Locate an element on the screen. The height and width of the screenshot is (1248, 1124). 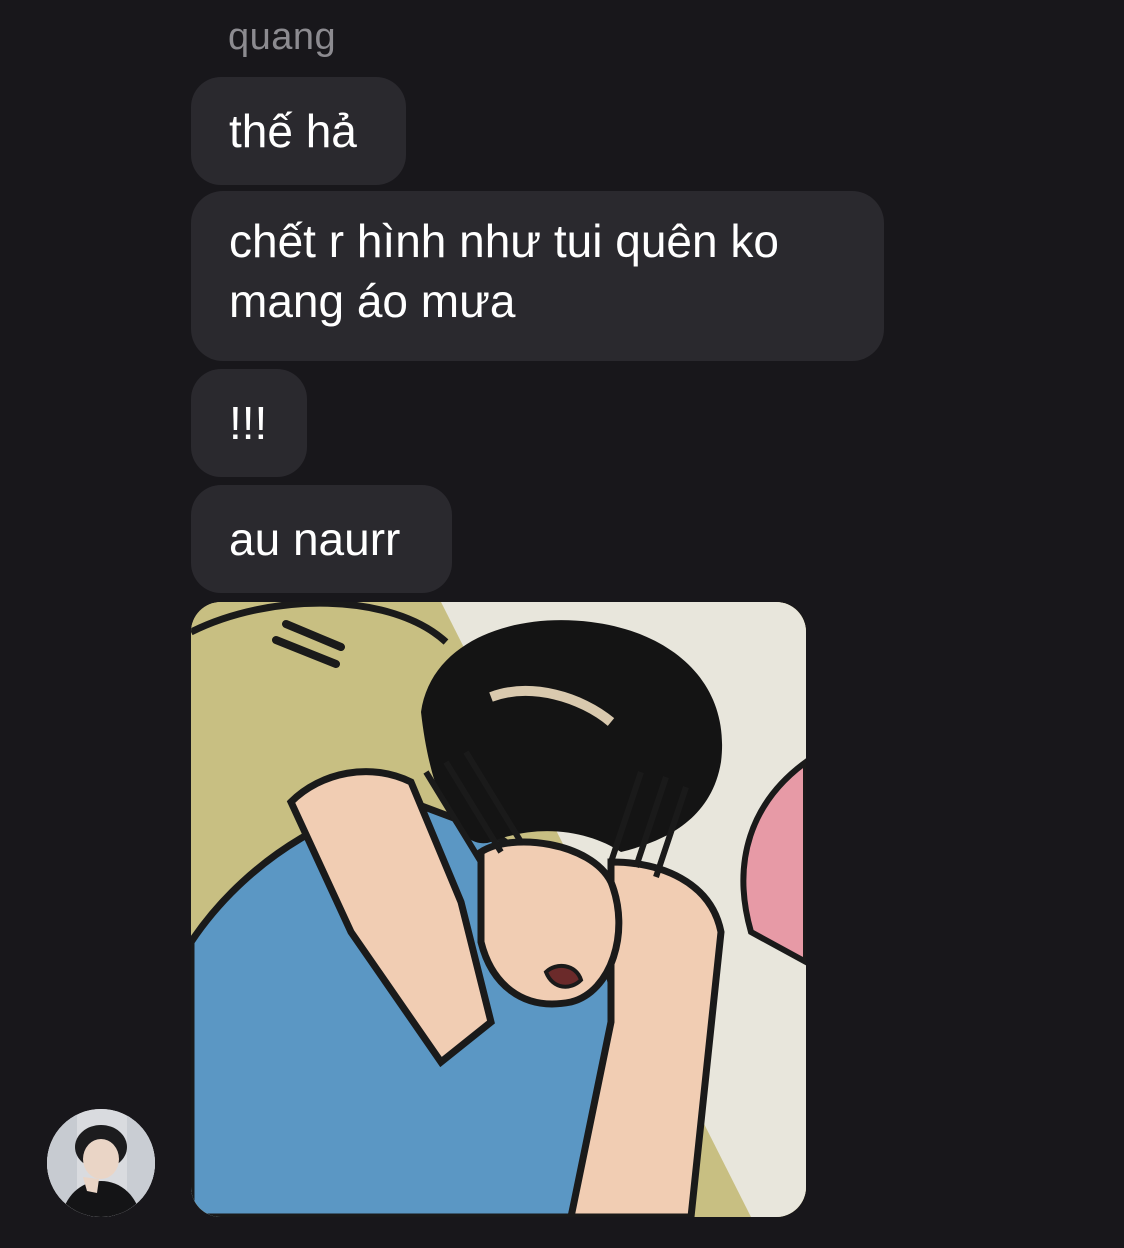
message-text: !!! is located at coordinates (248, 423).